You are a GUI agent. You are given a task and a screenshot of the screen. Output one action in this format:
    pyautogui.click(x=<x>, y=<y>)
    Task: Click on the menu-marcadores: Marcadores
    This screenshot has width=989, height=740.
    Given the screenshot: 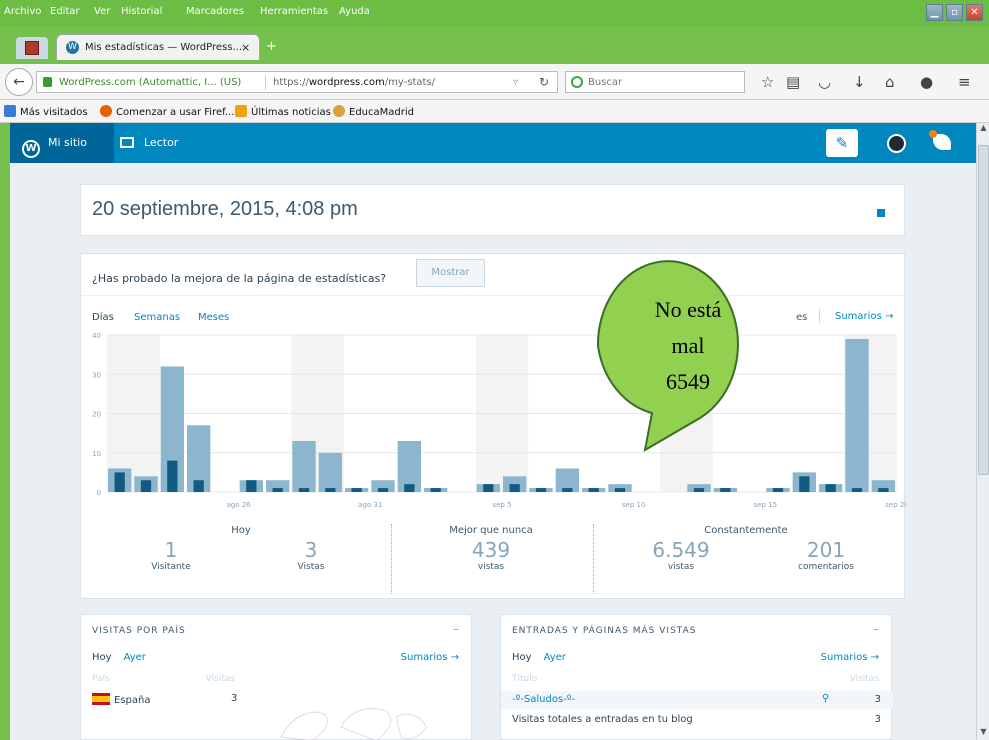 What is the action you would take?
    pyautogui.click(x=215, y=11)
    